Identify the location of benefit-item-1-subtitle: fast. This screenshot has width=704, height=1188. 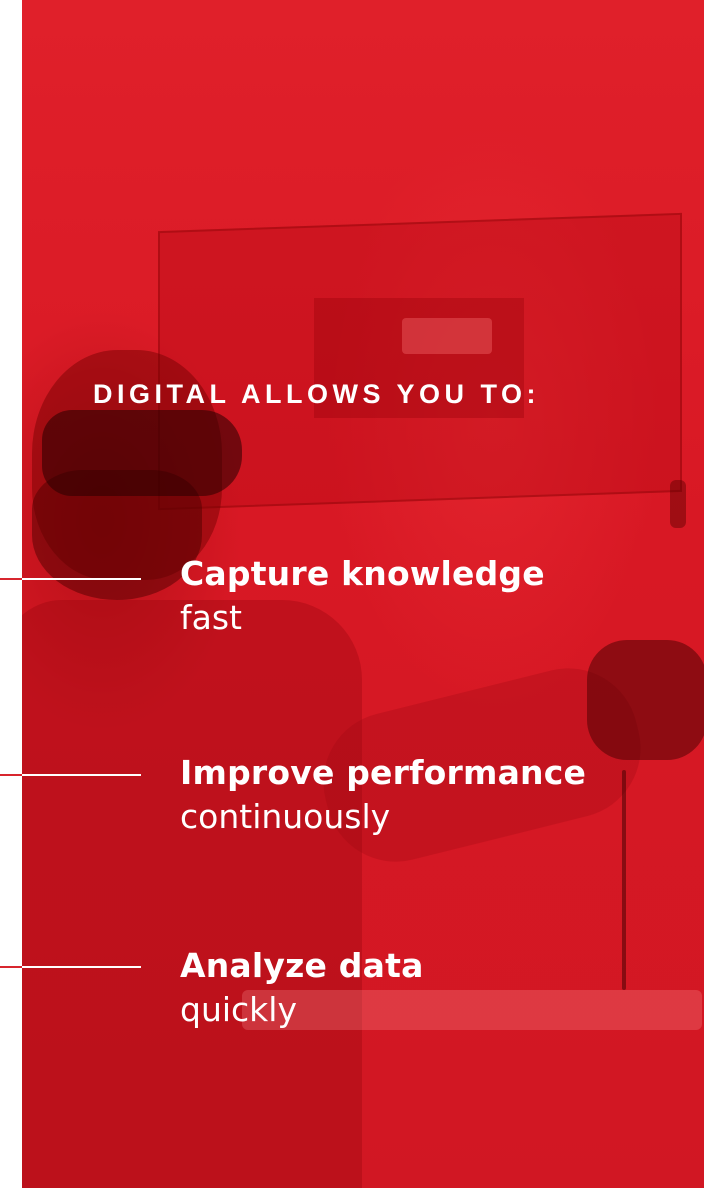
(211, 617).